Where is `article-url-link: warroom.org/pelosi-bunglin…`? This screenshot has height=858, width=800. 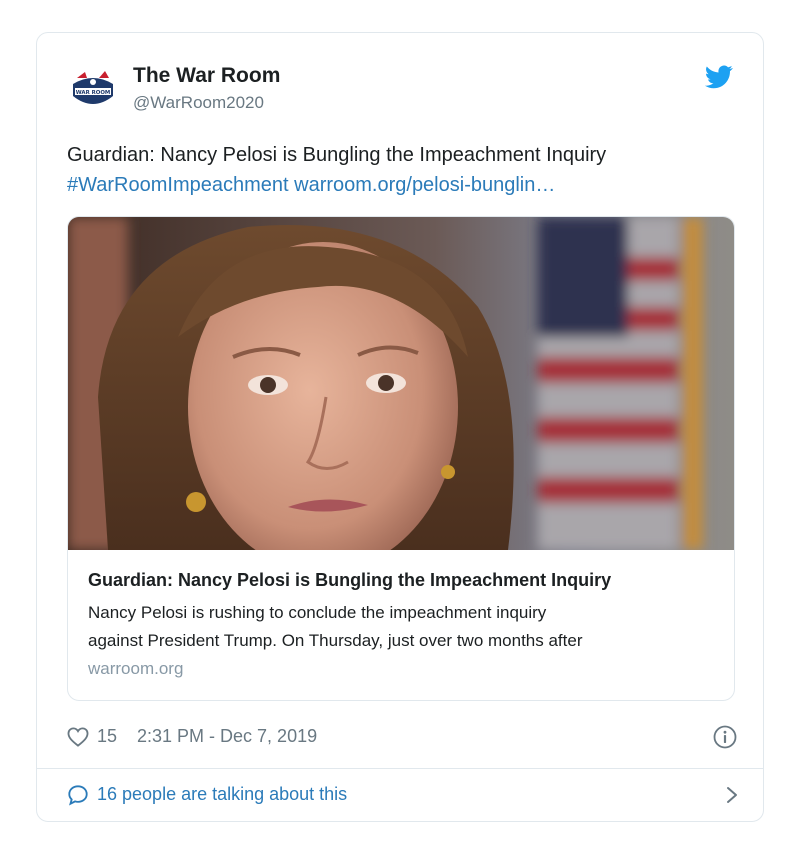 article-url-link: warroom.org/pelosi-bunglin… is located at coordinates (424, 185).